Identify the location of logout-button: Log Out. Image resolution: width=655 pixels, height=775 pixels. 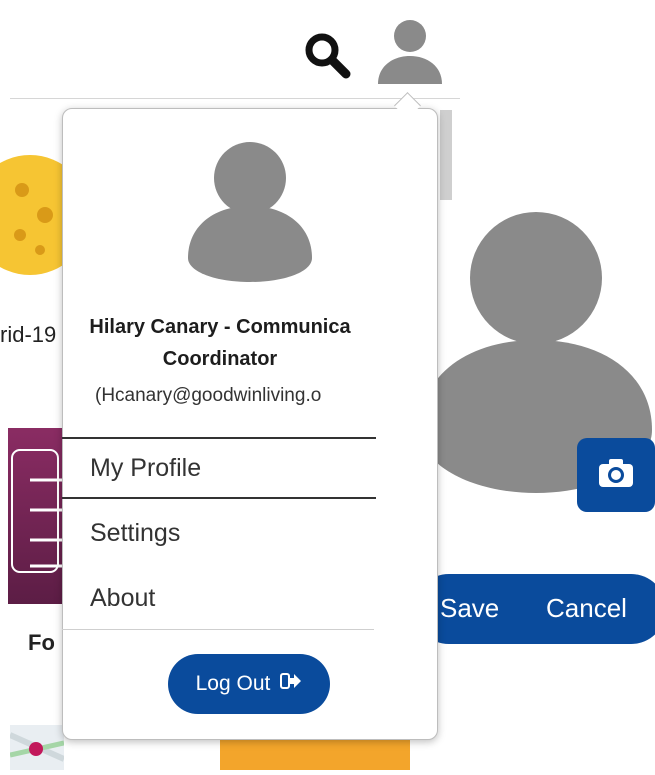
(249, 684).